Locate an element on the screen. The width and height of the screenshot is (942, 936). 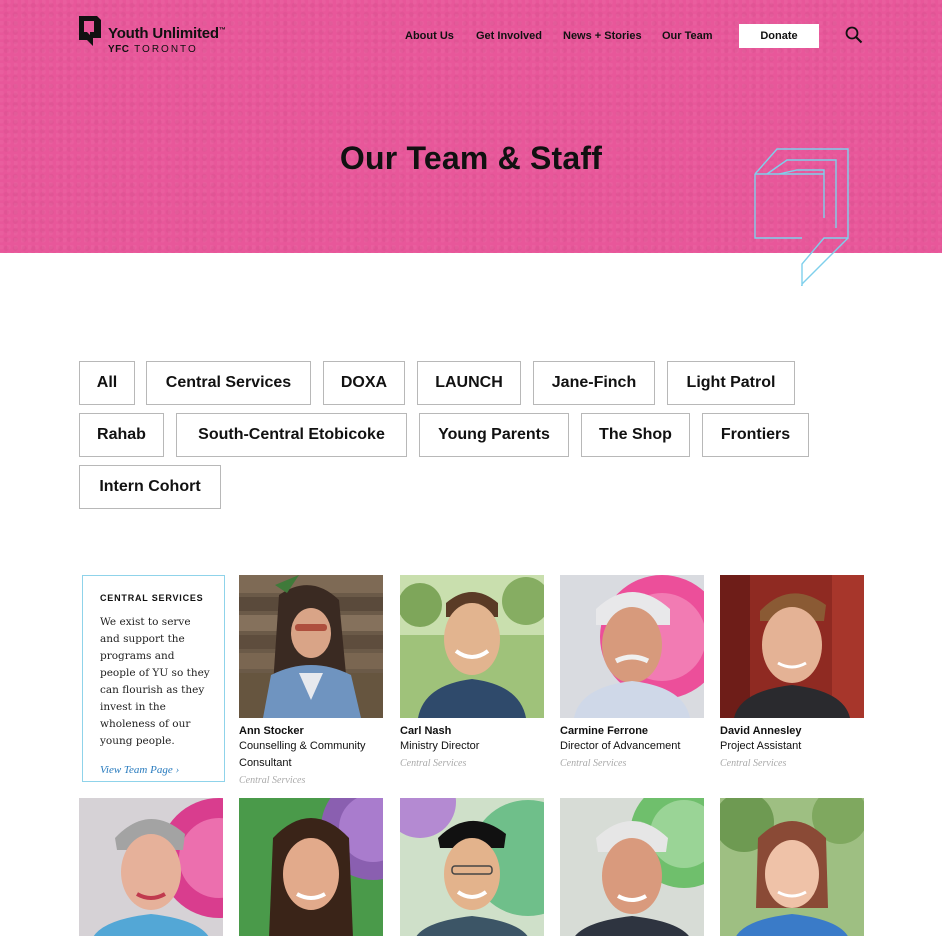
member-name: Carl Nash is located at coordinates (426, 731).